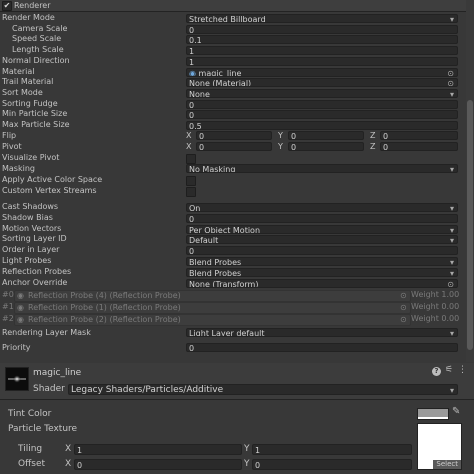 The image size is (474, 474). What do you see at coordinates (322, 207) in the screenshot?
I see `cast-shadows-dropdown: On` at bounding box center [322, 207].